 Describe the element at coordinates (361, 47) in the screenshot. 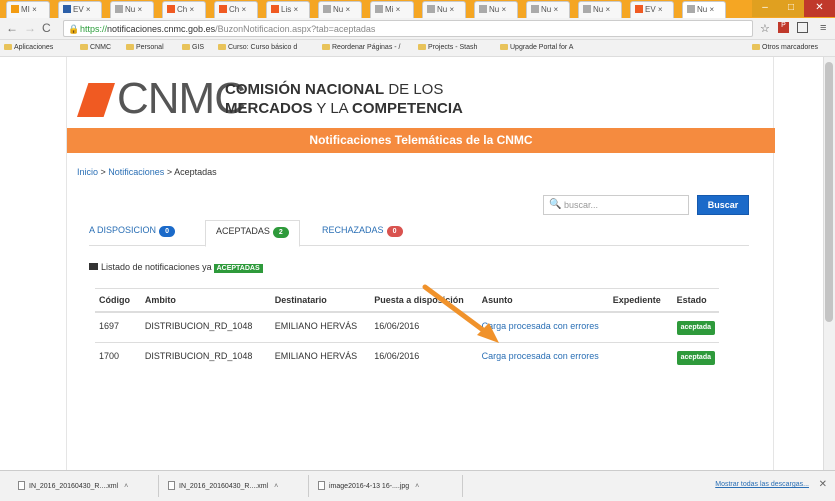

I see `bookmark-item: Reordenar Páginas - /` at that location.